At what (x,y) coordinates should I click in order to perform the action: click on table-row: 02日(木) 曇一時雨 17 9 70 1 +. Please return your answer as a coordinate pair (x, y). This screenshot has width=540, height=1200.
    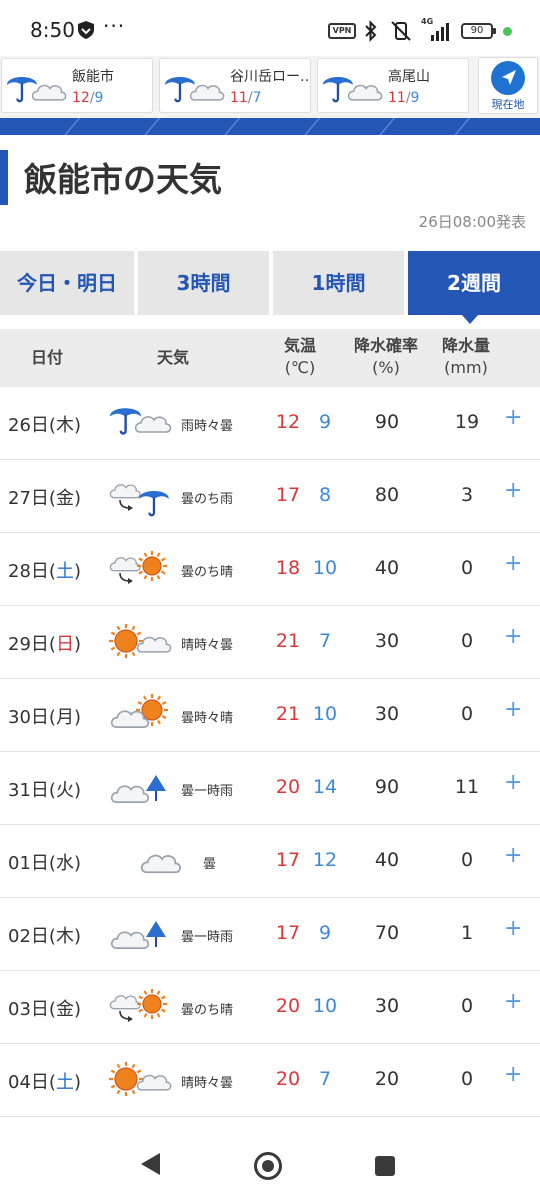
    Looking at the image, I should click on (270, 934).